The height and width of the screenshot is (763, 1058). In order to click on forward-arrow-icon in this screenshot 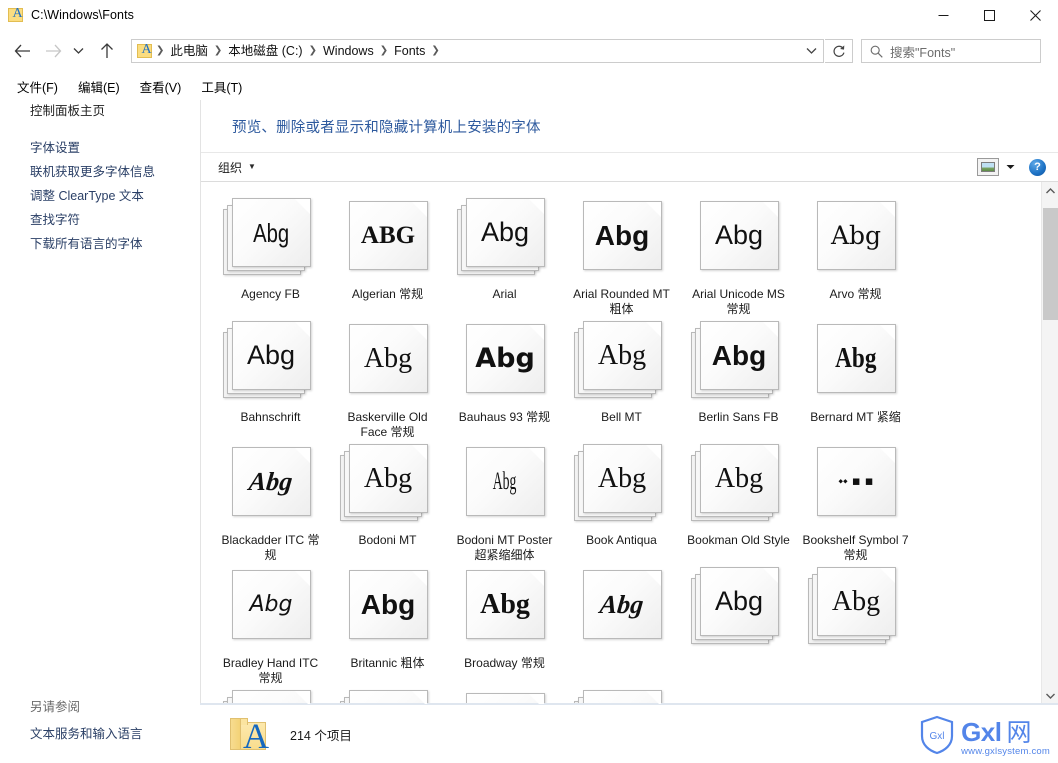, I will do `click(53, 51)`.